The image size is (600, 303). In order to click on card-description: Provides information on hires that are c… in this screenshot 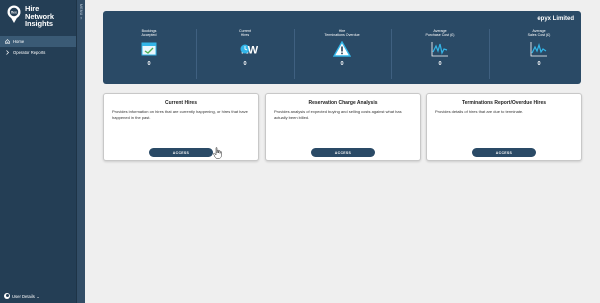, I will do `click(180, 114)`.